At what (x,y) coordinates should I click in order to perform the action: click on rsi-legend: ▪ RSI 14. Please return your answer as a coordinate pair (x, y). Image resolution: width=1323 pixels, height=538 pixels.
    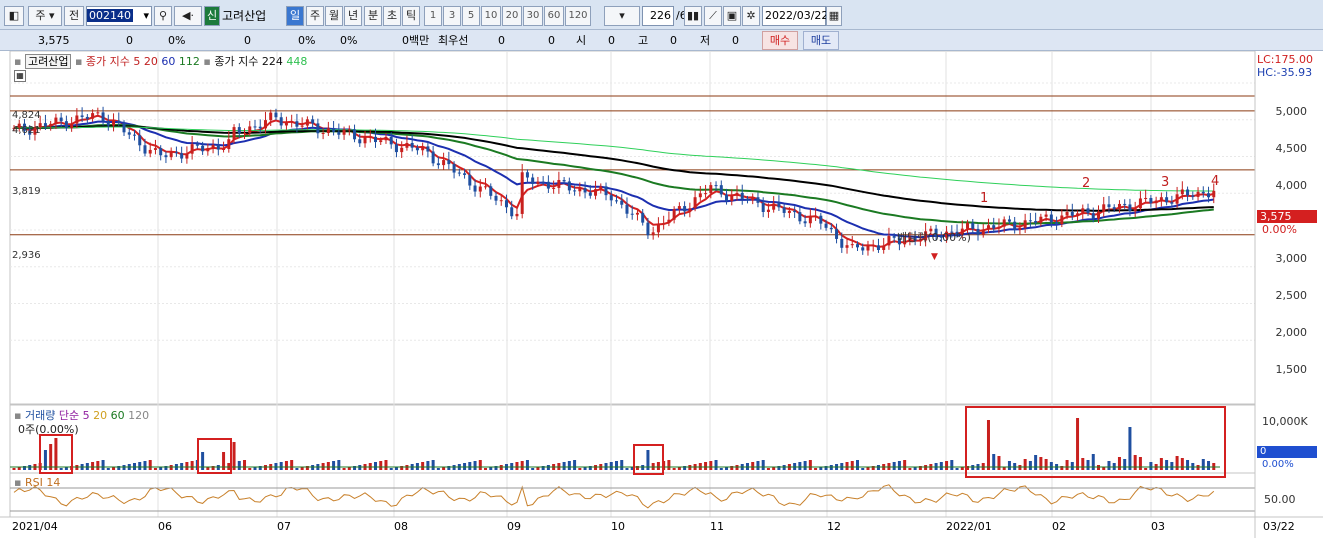
    Looking at the image, I should click on (37, 482).